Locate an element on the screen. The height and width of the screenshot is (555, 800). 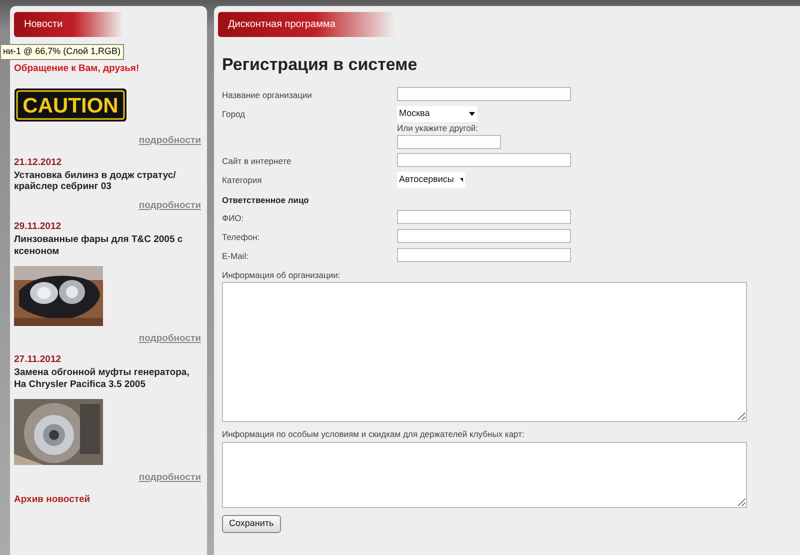
news-date: 21.12.2012 is located at coordinates (38, 163).